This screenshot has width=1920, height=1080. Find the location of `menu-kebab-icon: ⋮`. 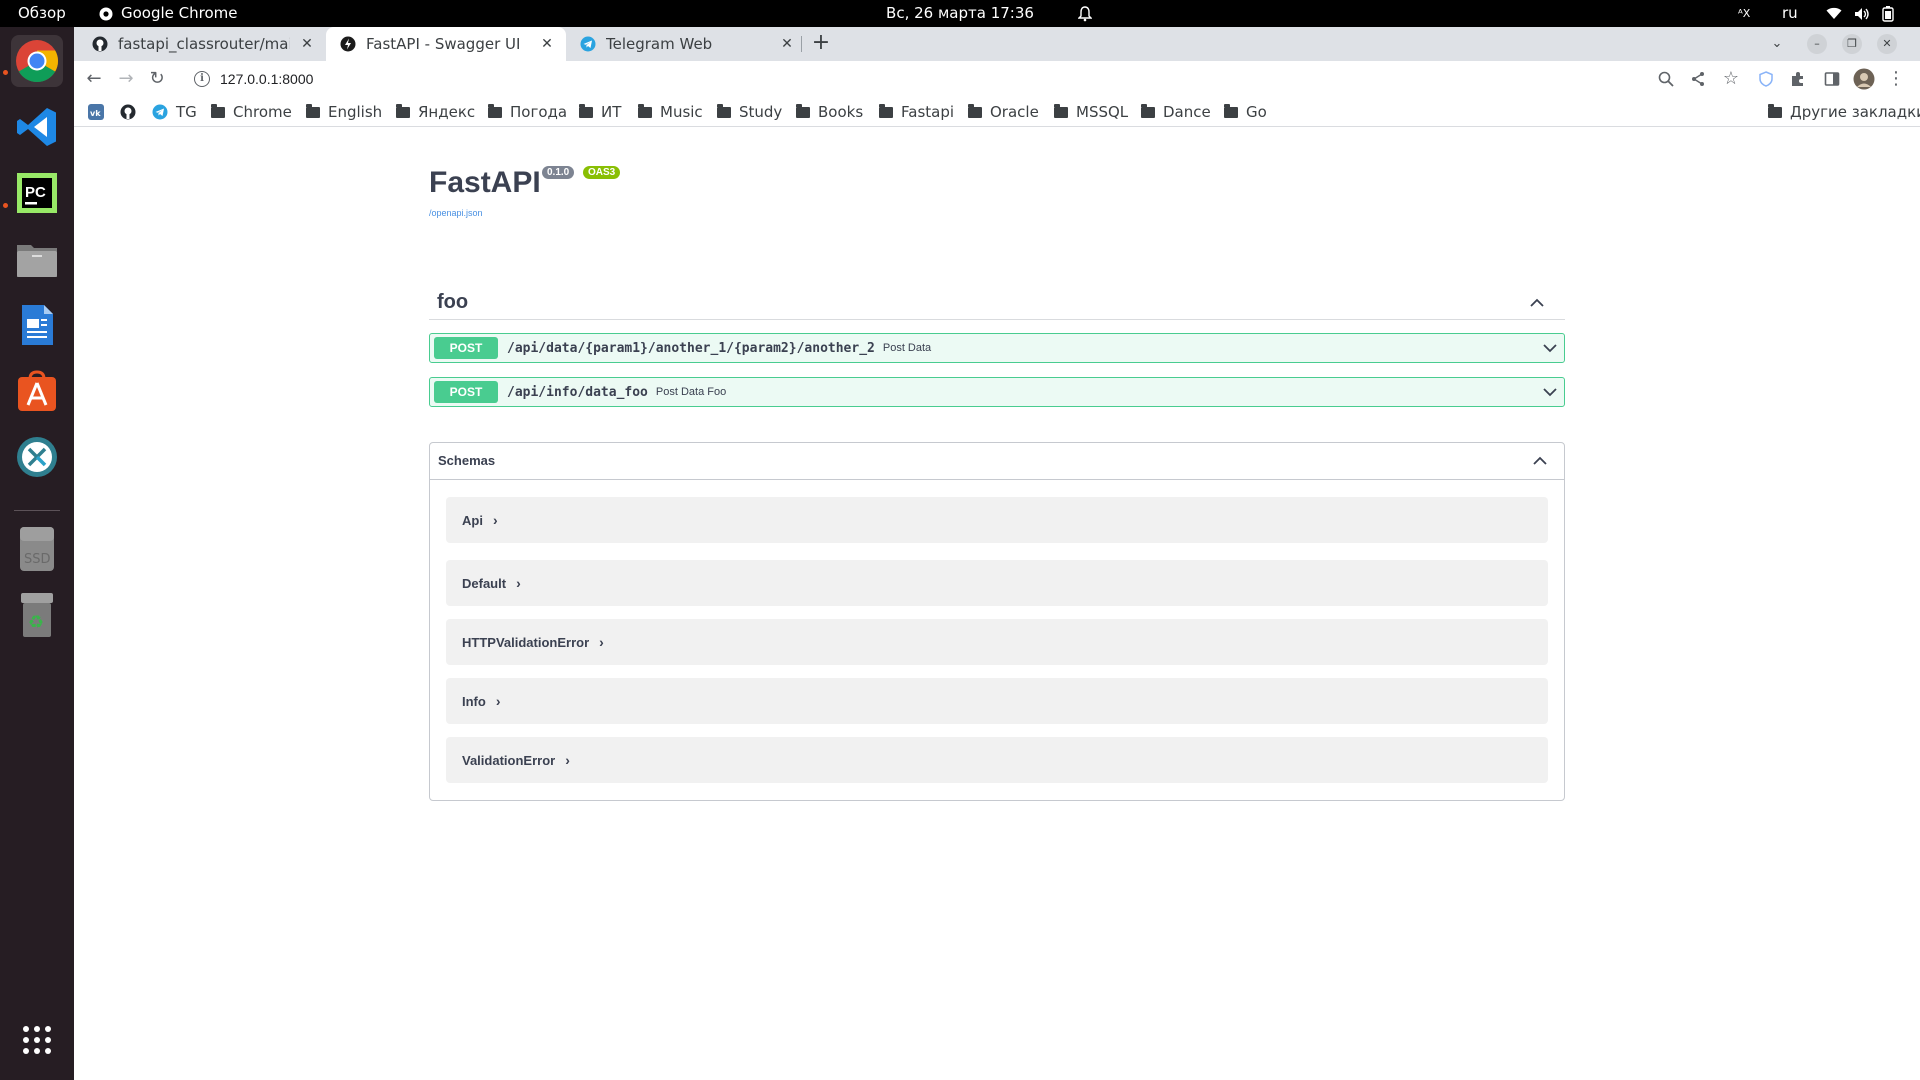

menu-kebab-icon: ⋮ is located at coordinates (1896, 79).